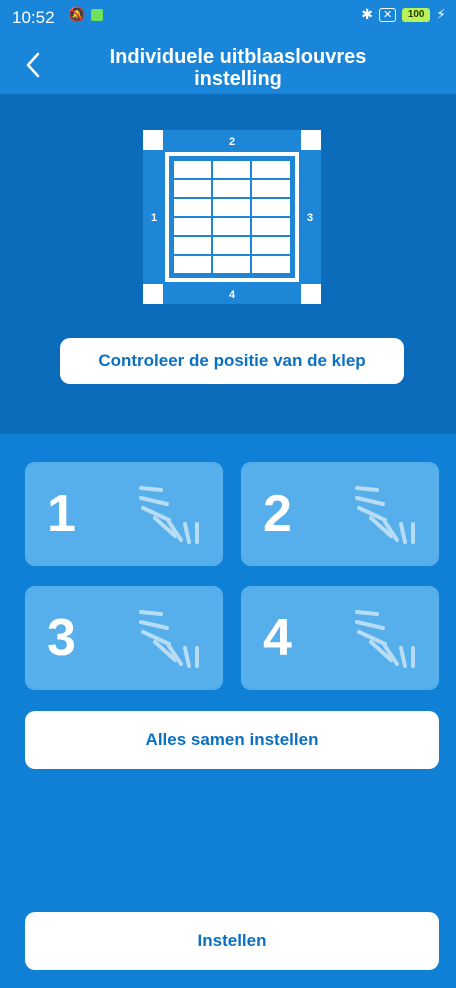  What do you see at coordinates (97, 14) in the screenshot?
I see `app-notification-icon` at bounding box center [97, 14].